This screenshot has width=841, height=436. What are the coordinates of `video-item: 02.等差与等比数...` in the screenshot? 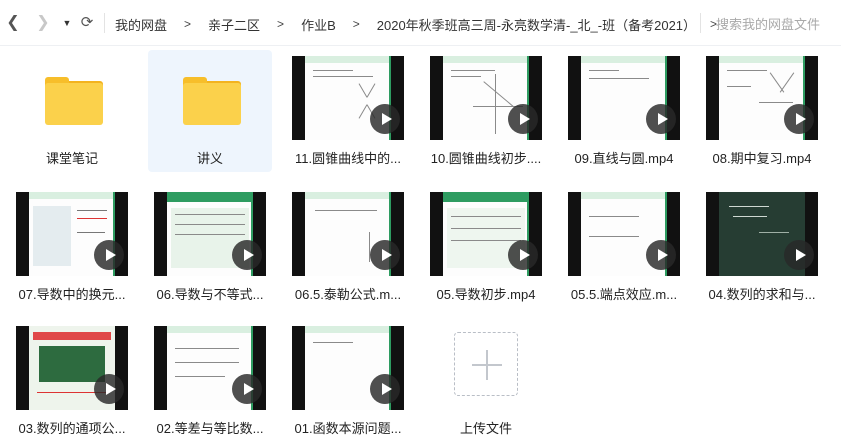 It's located at (210, 378).